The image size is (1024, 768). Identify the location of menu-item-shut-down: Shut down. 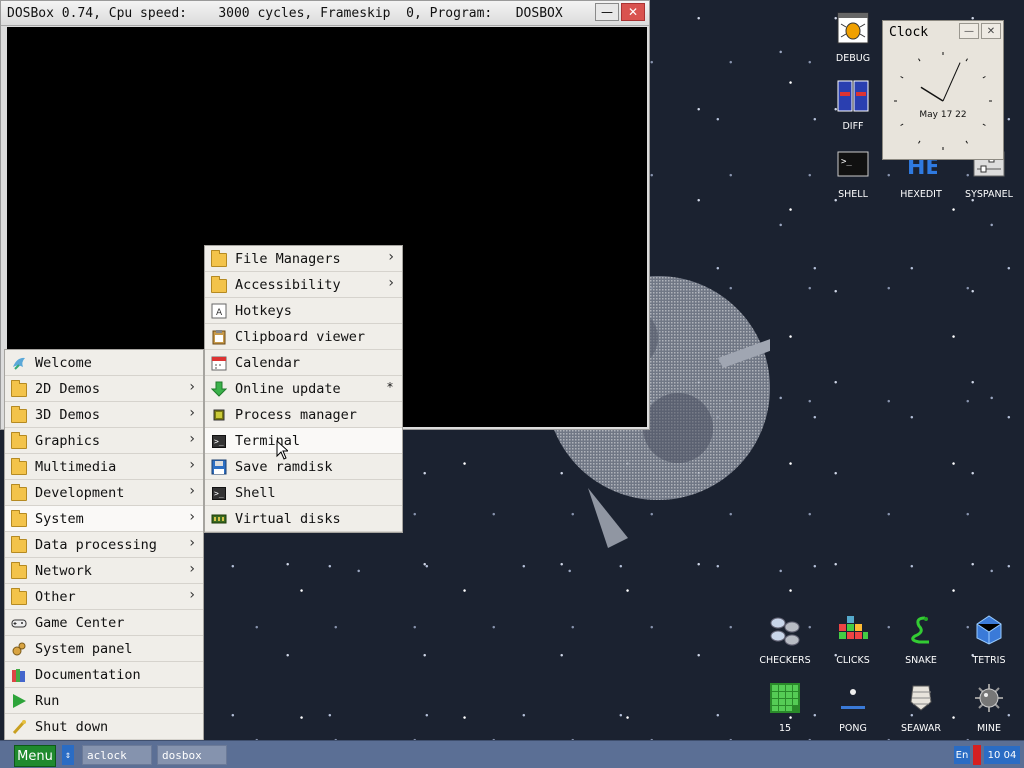
(104, 727).